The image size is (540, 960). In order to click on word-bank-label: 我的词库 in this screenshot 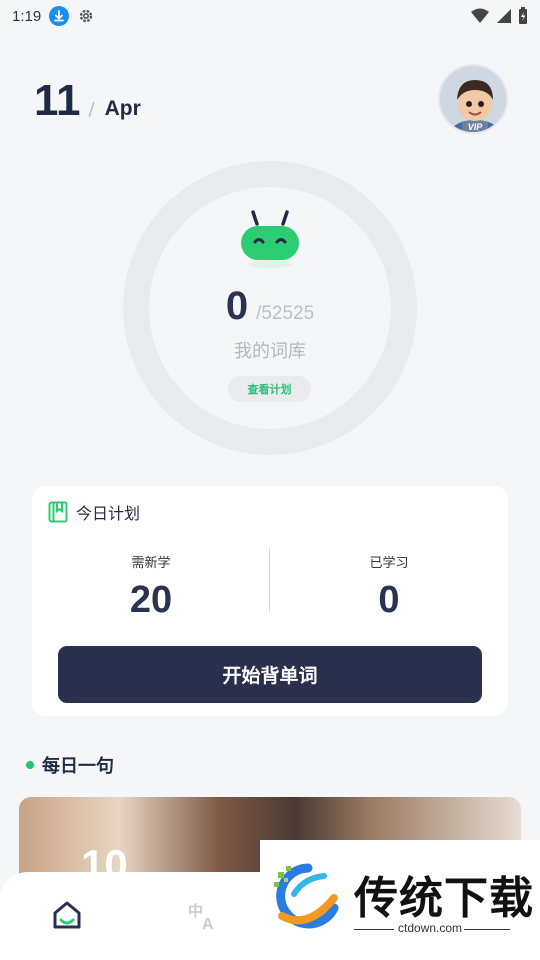, I will do `click(270, 351)`.